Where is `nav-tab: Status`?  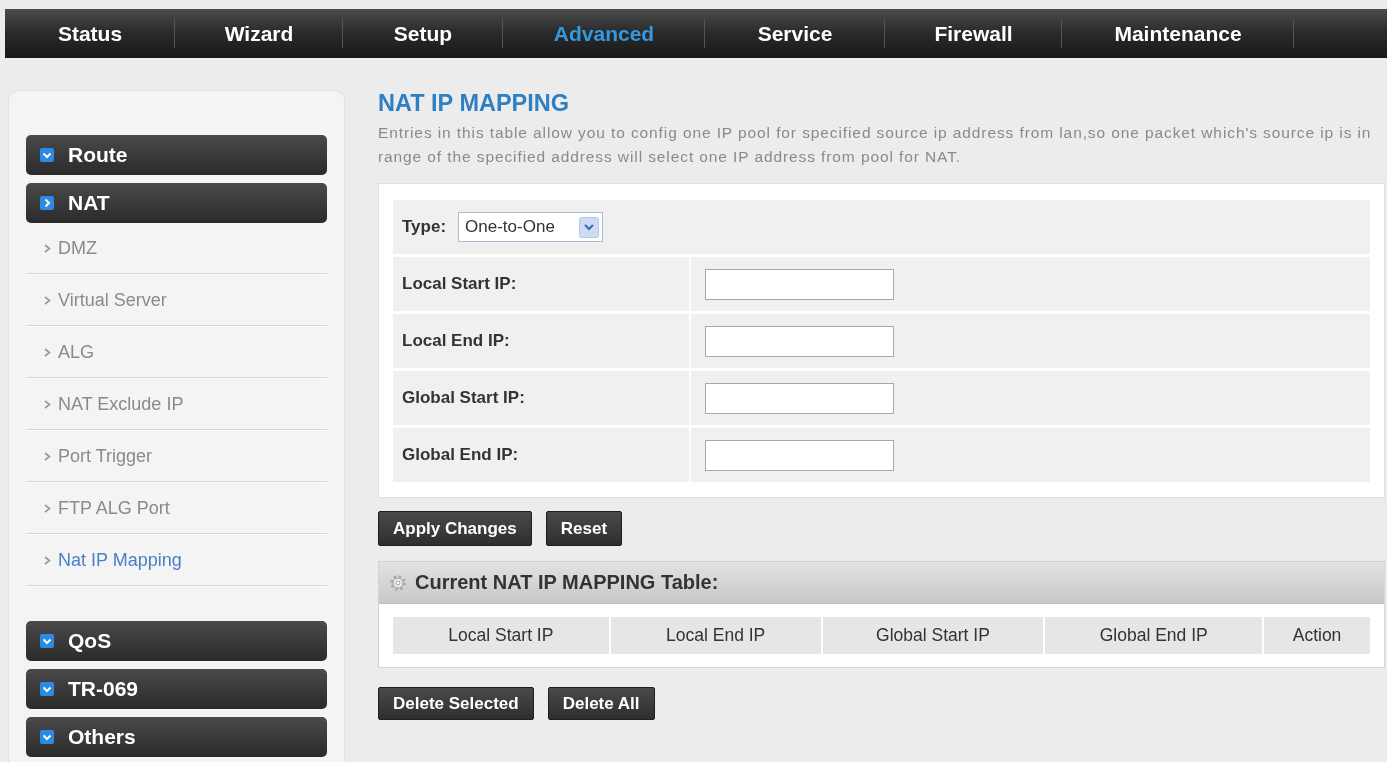
nav-tab: Status is located at coordinates (90, 33).